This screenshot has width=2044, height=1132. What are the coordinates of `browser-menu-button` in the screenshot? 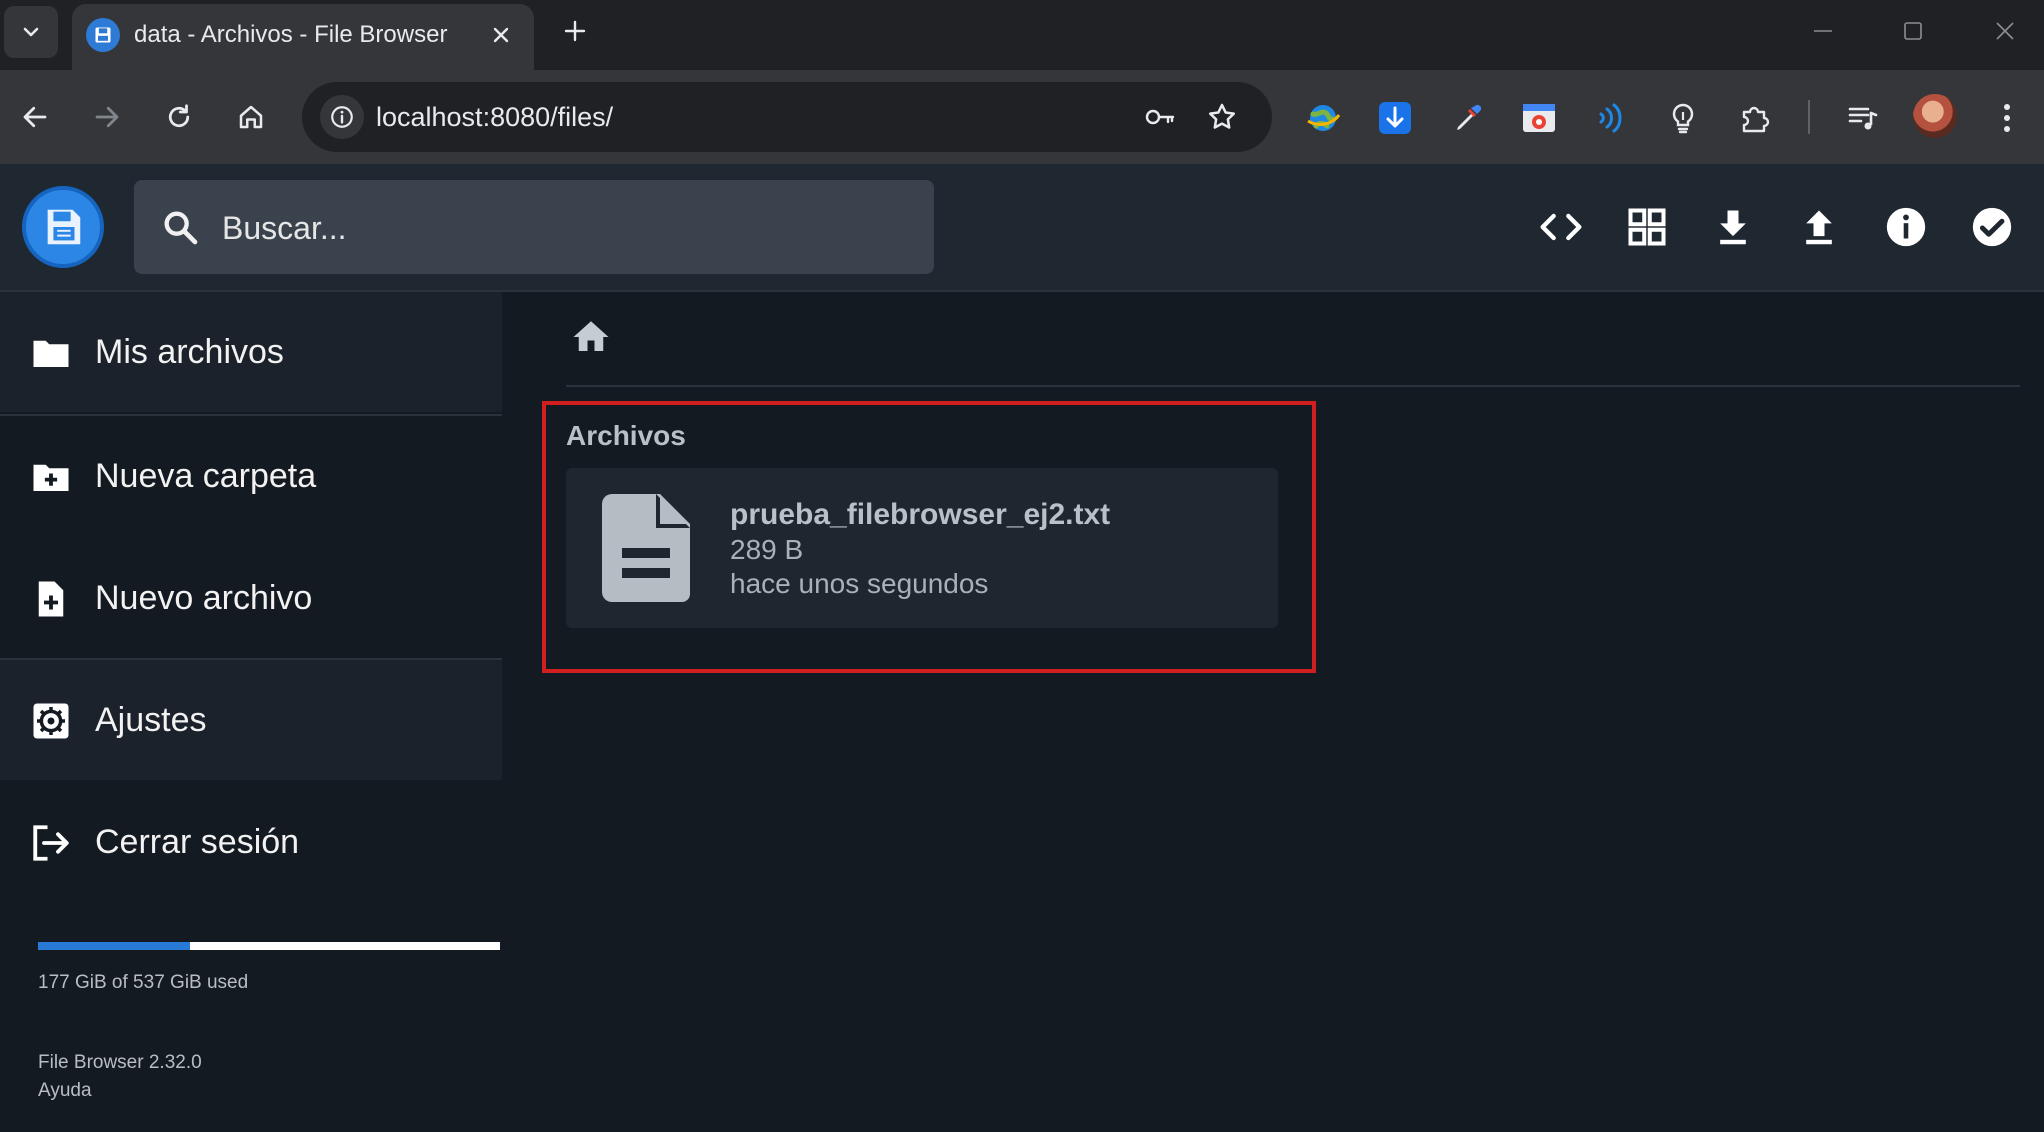 It's located at (2007, 118).